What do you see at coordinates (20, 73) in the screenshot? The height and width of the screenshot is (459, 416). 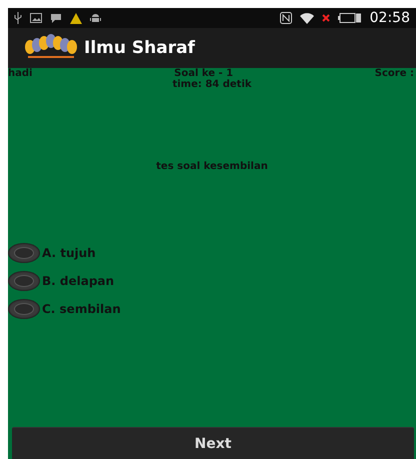 I see `user-name: hadi` at bounding box center [20, 73].